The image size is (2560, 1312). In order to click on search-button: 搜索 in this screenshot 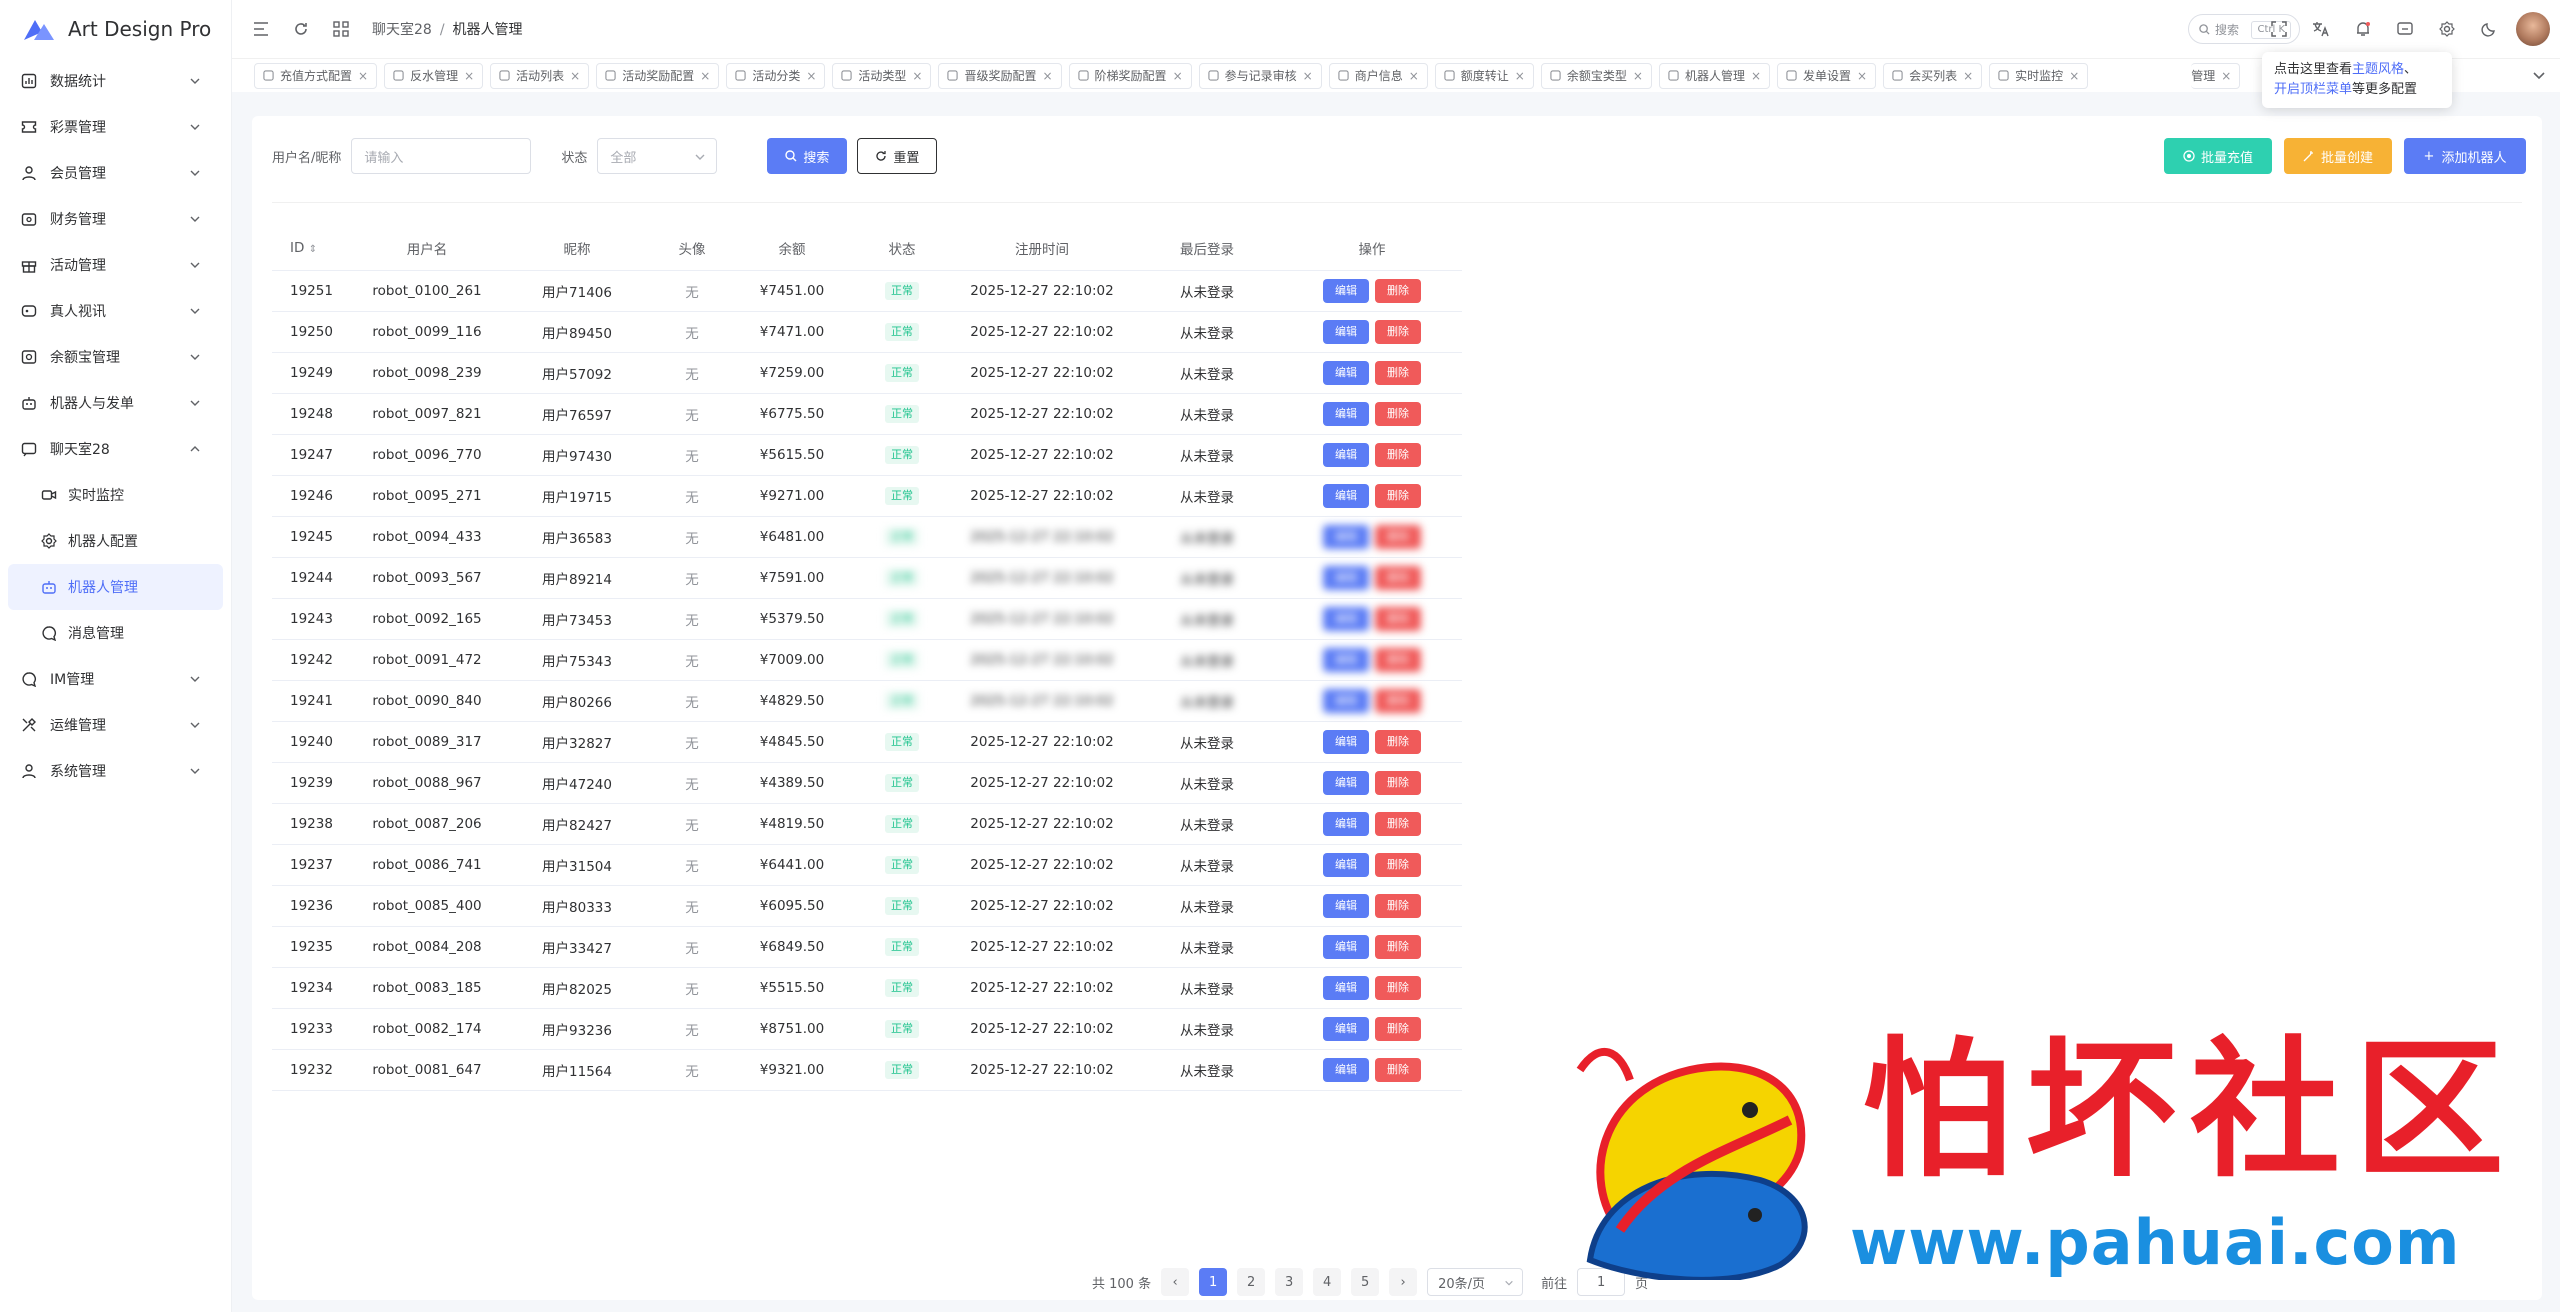, I will do `click(807, 156)`.